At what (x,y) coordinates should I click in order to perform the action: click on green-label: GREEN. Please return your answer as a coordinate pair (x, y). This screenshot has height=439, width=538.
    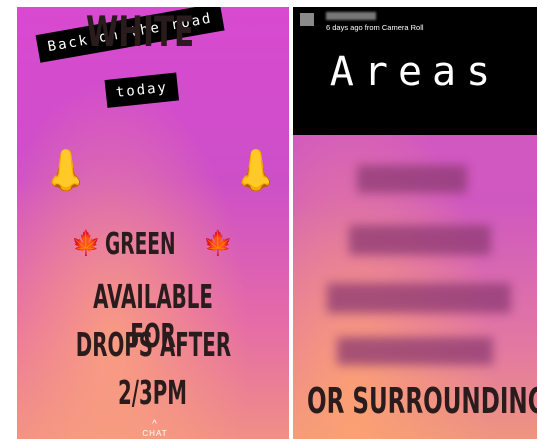
    Looking at the image, I should click on (140, 244).